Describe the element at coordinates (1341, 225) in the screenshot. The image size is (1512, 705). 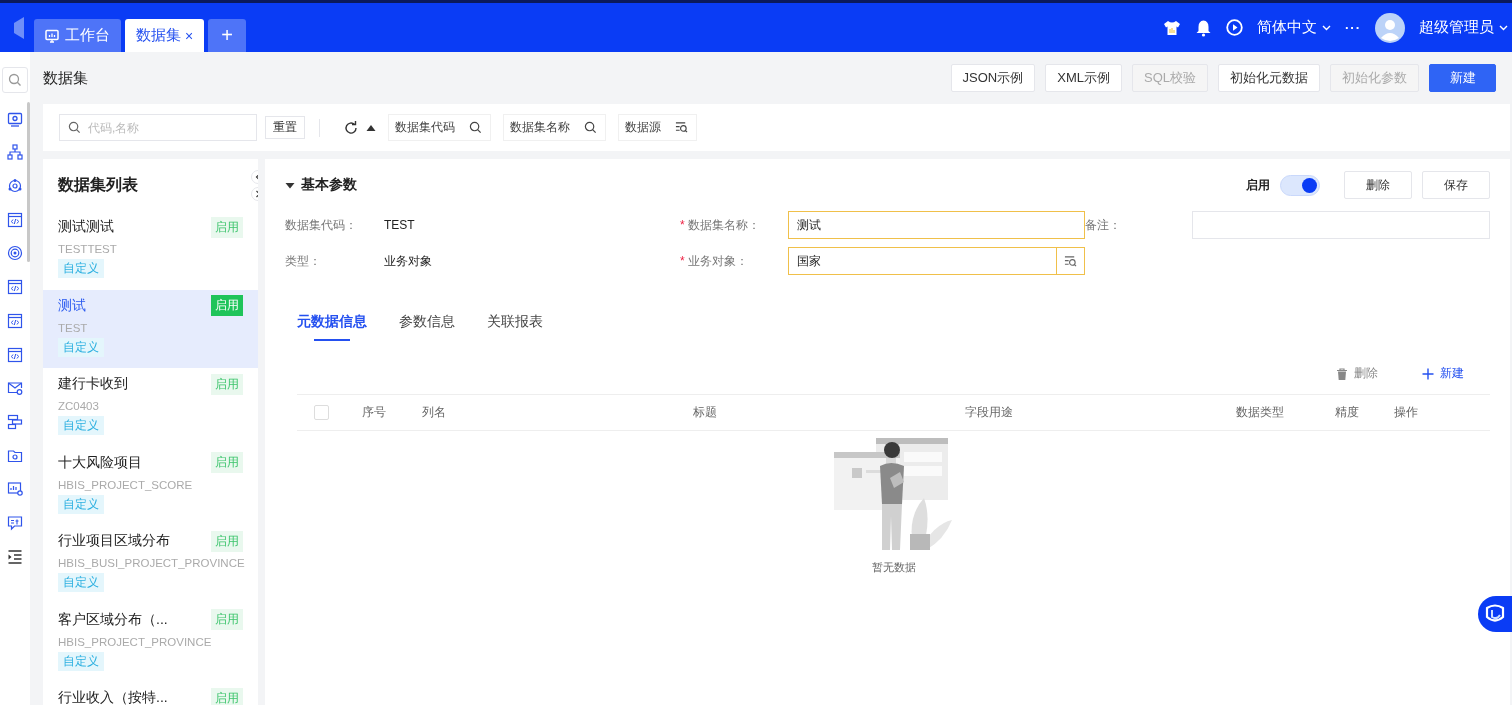
I see `input-field` at that location.